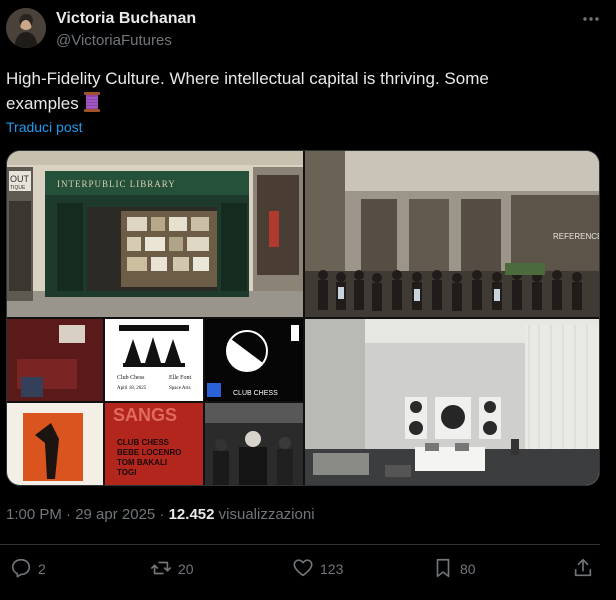  I want to click on club-chess-logo: CLUB CHESS, so click(255, 393).